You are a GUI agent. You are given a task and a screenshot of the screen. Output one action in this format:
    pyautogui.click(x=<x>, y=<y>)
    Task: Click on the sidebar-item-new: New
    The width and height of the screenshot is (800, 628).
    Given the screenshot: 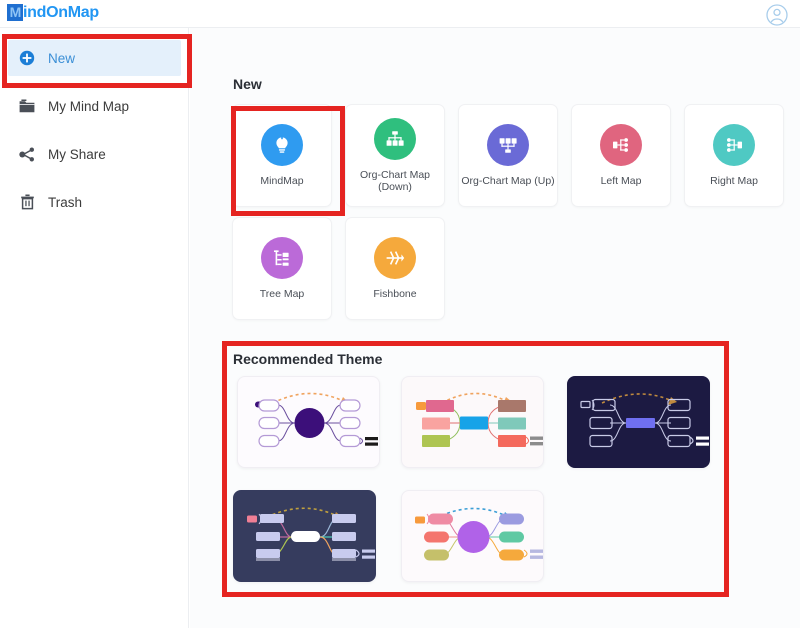 What is the action you would take?
    pyautogui.click(x=94, y=58)
    